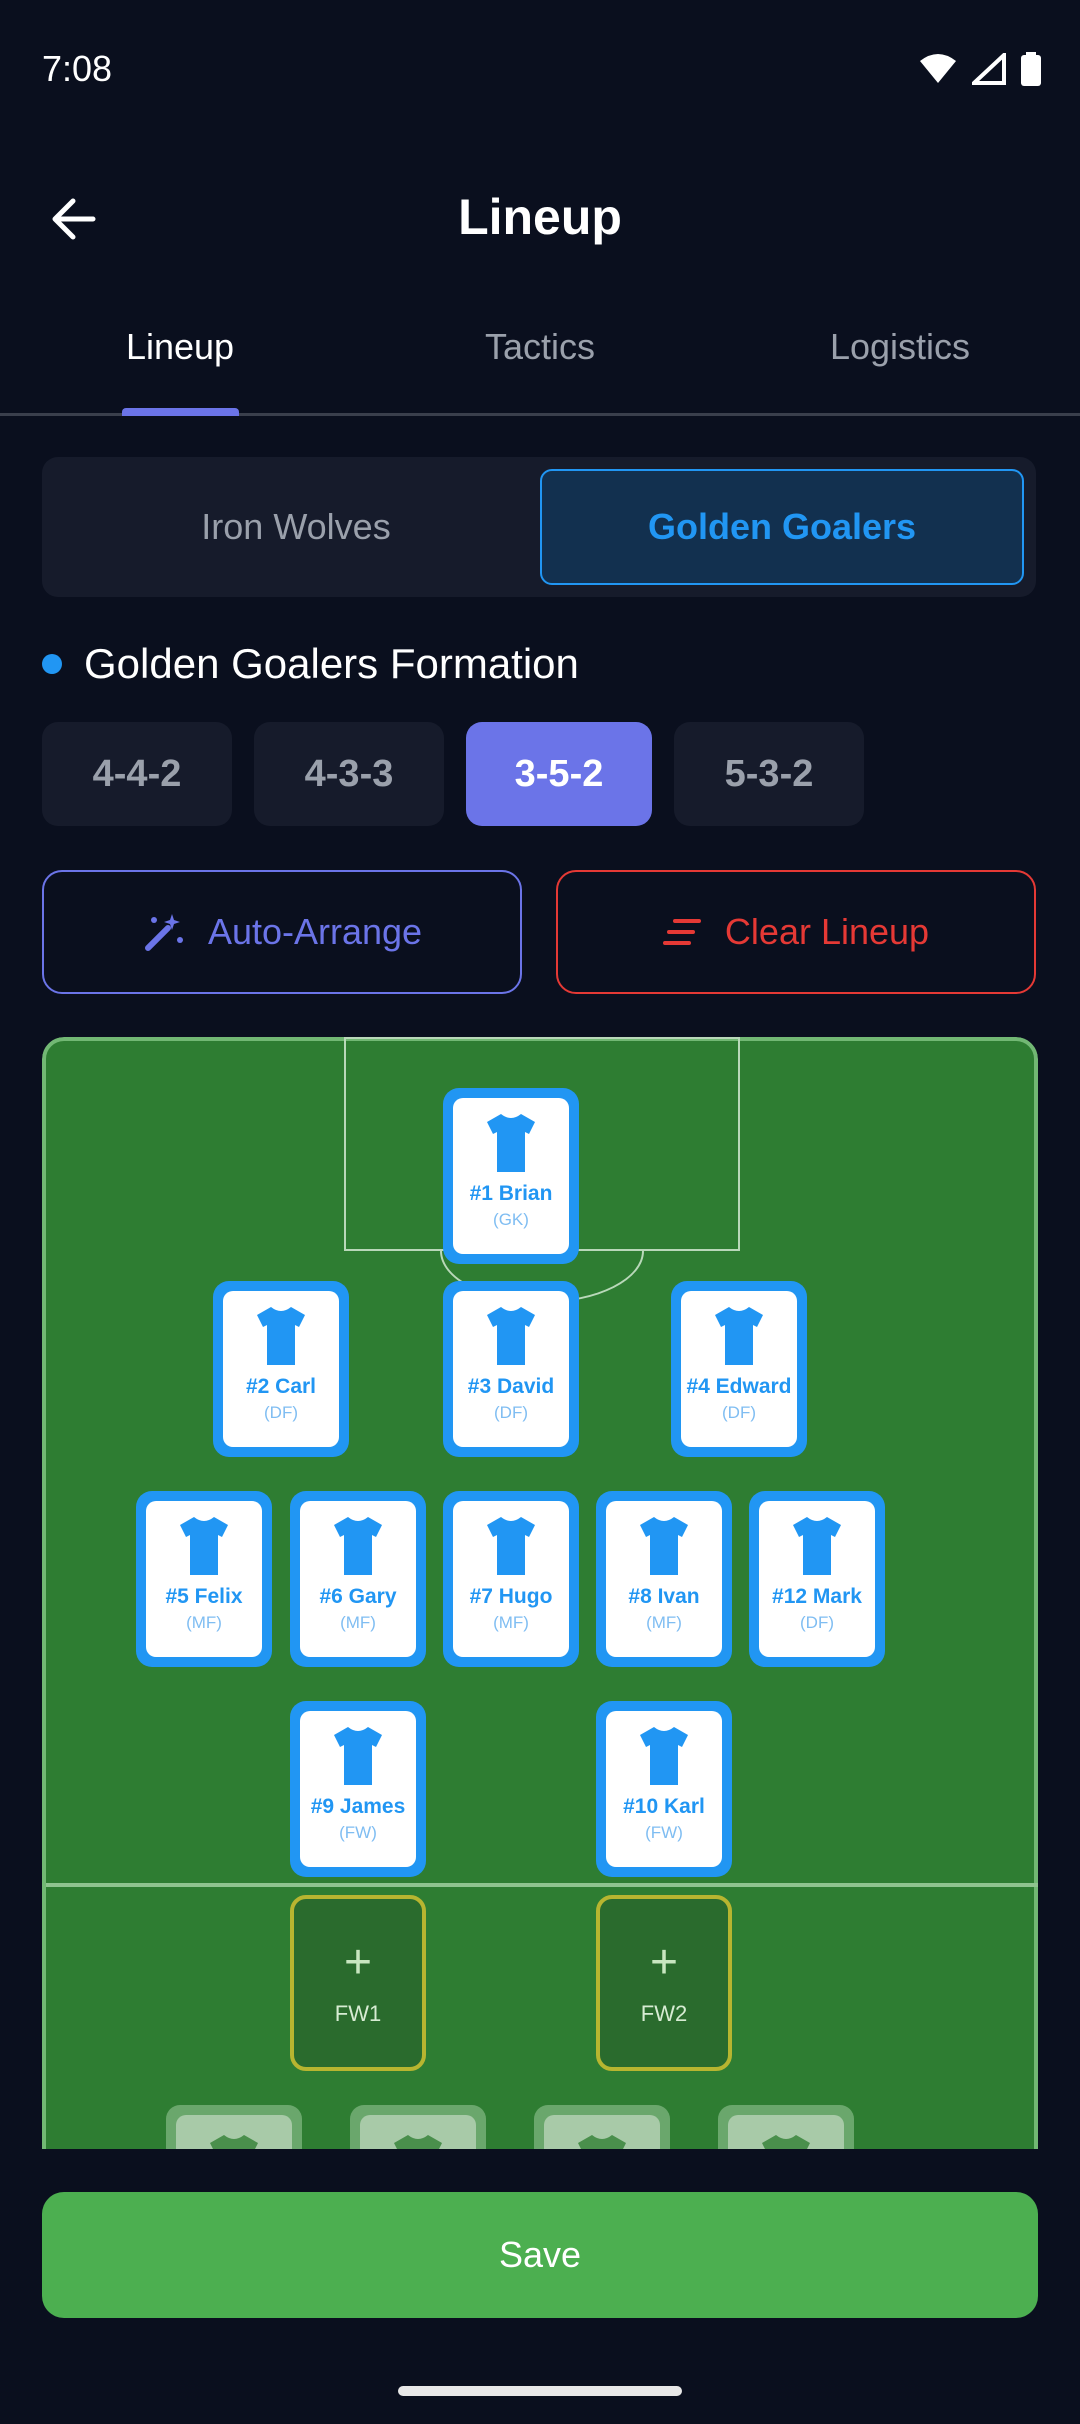 The height and width of the screenshot is (2424, 1080). Describe the element at coordinates (827, 931) in the screenshot. I see `clear-lineup-label: Clear Lineup` at that location.